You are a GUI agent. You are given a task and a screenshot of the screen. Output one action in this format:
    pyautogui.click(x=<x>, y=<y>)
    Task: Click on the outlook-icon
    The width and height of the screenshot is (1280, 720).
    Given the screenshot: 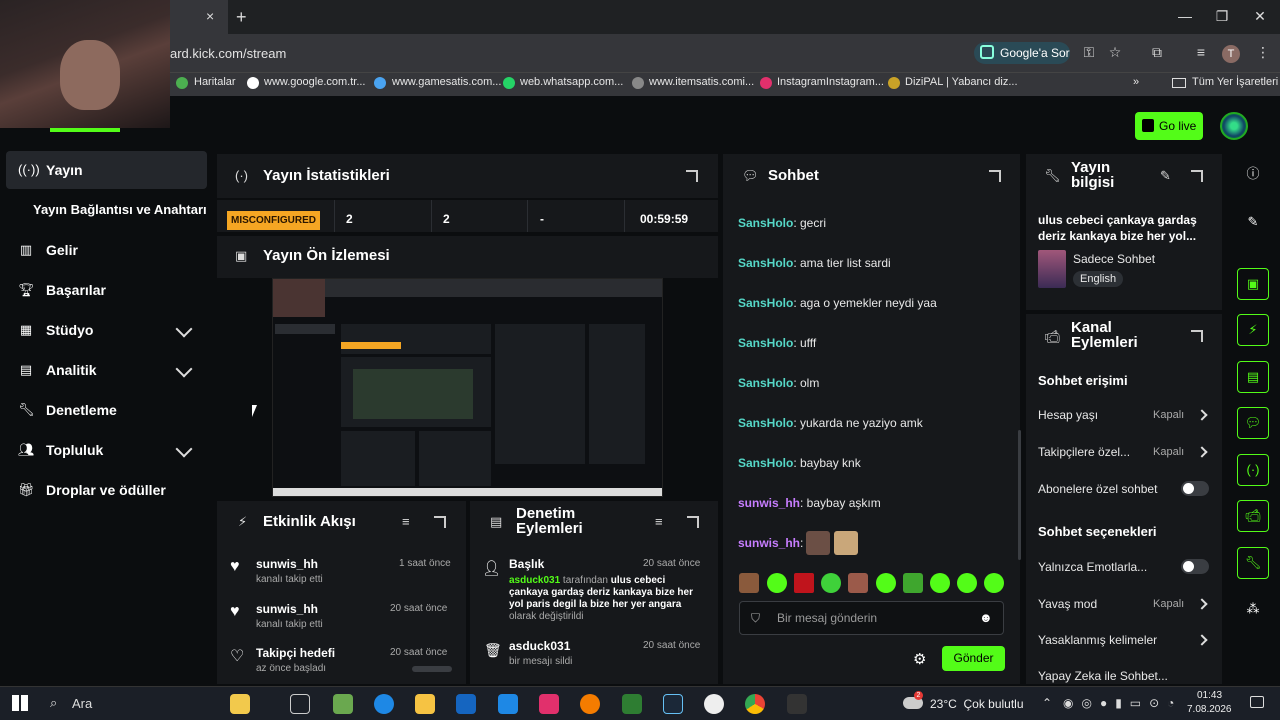 What is the action you would take?
    pyautogui.click(x=508, y=704)
    